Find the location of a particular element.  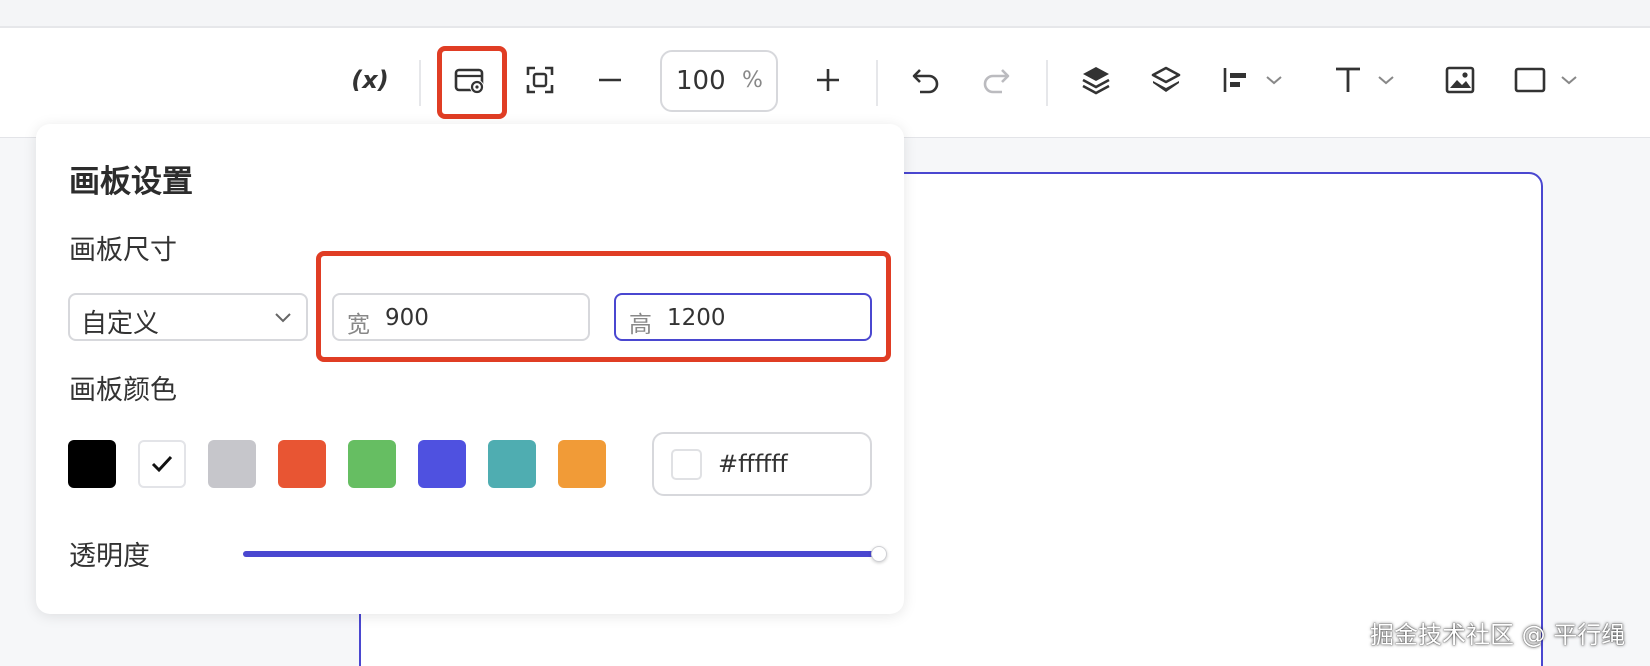

variable-icon: (x) is located at coordinates (370, 80).